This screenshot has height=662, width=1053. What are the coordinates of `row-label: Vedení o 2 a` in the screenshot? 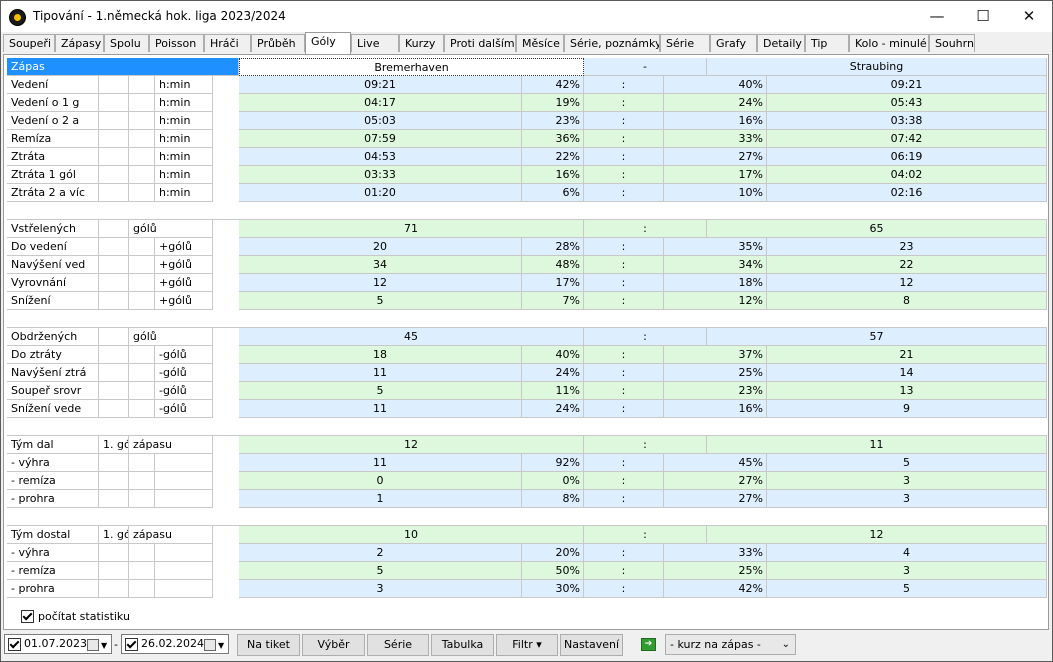 It's located at (53, 121).